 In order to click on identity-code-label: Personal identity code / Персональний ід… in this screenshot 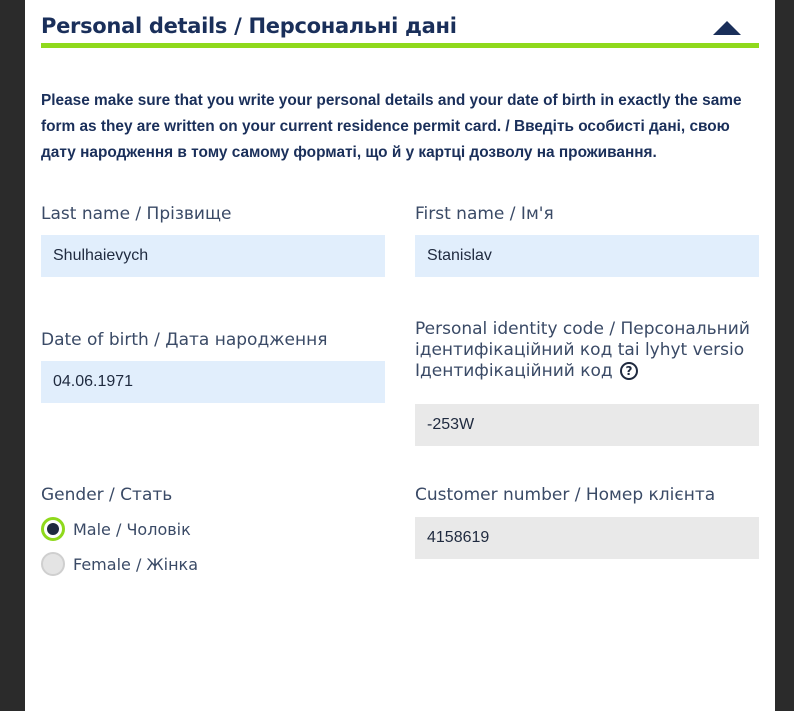, I will do `click(582, 350)`.